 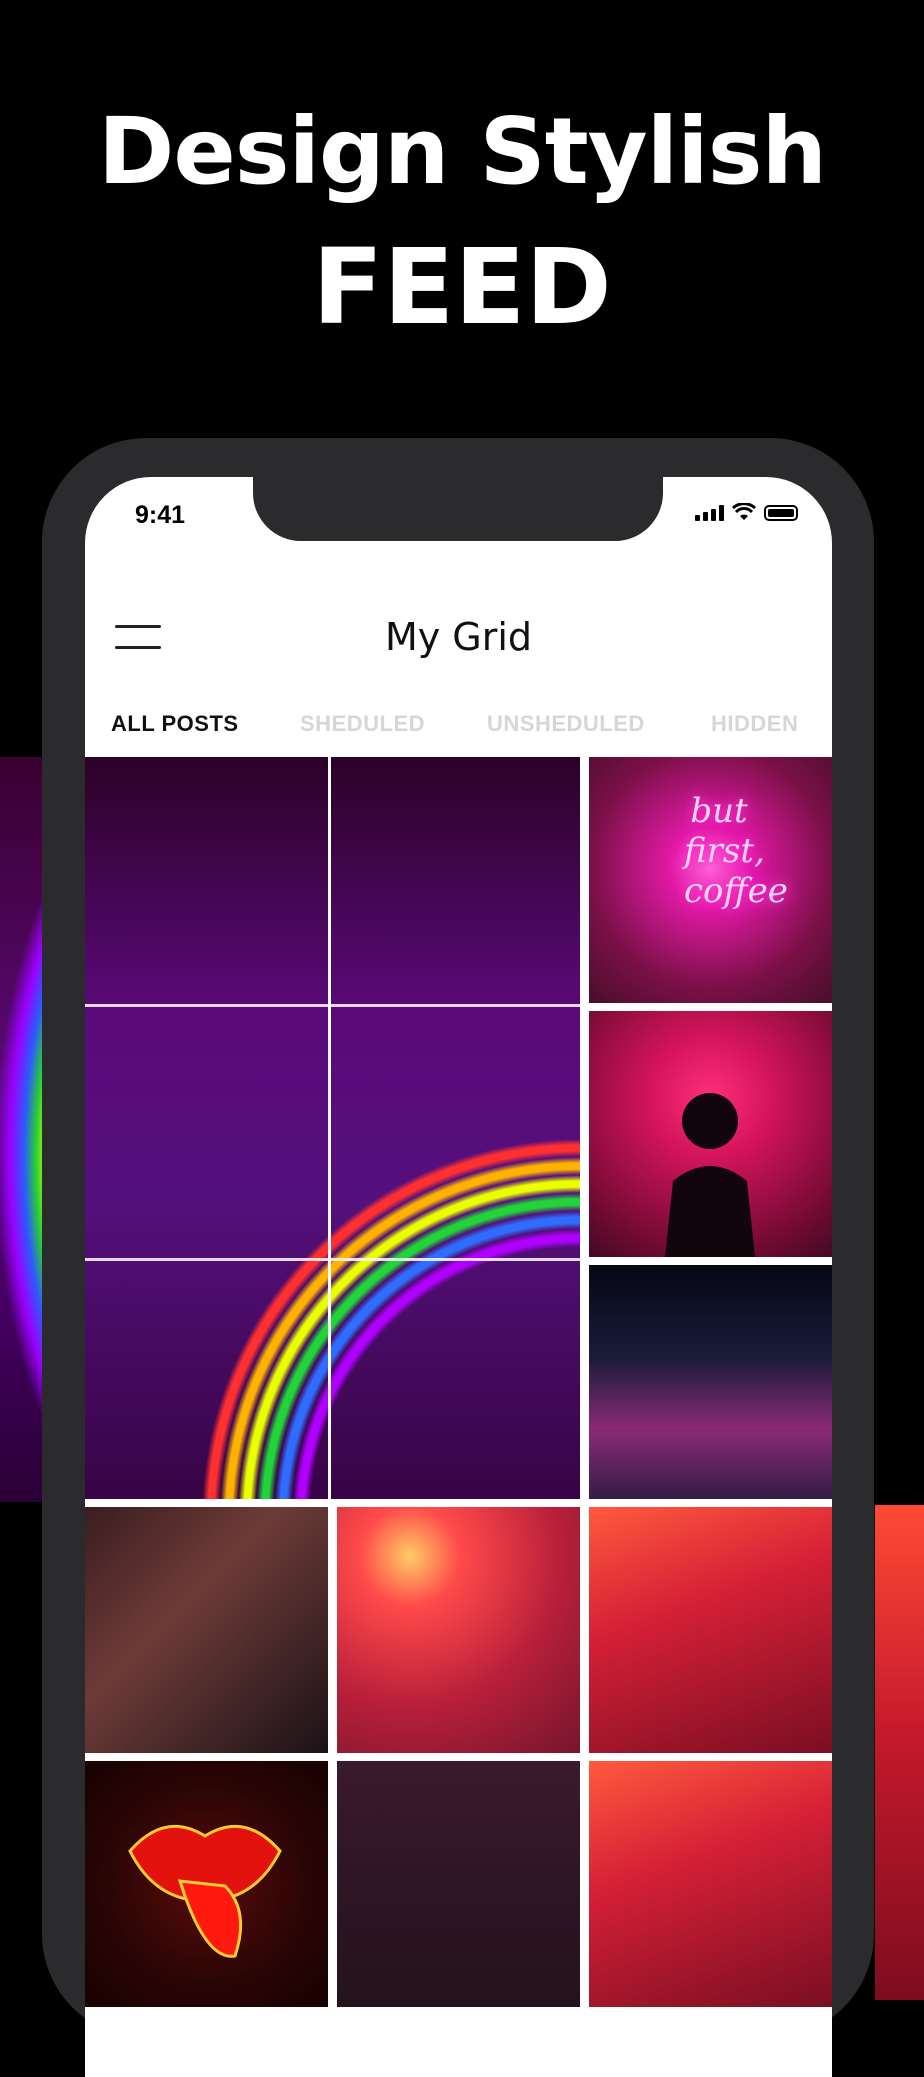 I want to click on grid-image-red-lights, so click(x=458, y=1630).